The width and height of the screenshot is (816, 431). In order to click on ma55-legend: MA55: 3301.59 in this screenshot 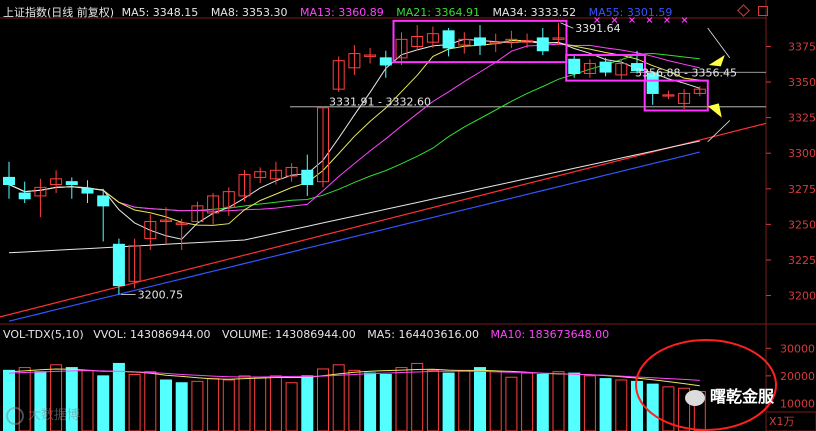, I will do `click(630, 12)`.